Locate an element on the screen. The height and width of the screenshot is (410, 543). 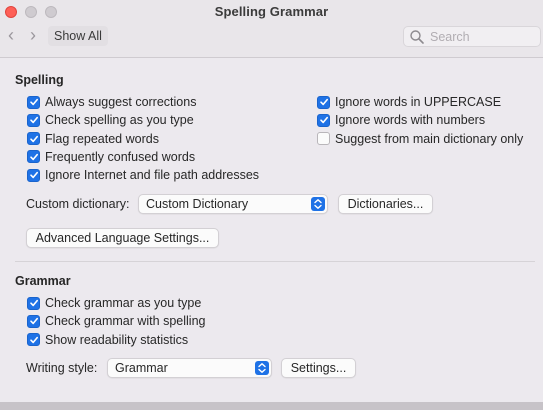
spelling-option: Check spelling as you type is located at coordinates (110, 120).